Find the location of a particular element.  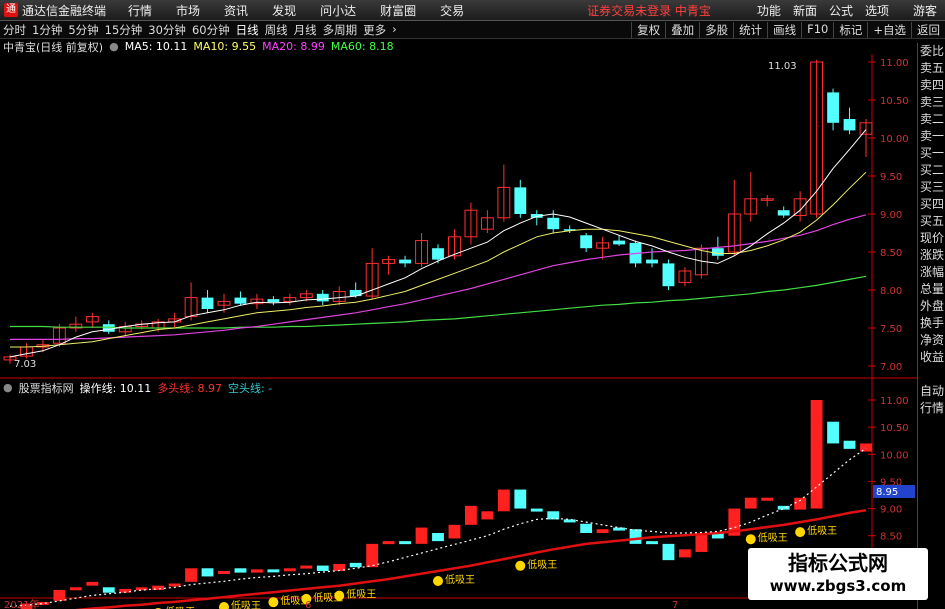

low-annotation: 7.03 is located at coordinates (25, 364).